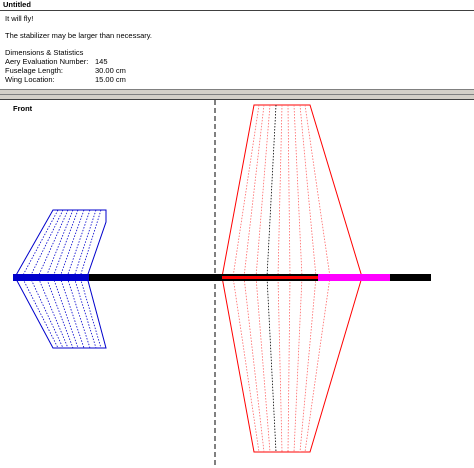 The width and height of the screenshot is (474, 468). Describe the element at coordinates (110, 70) in the screenshot. I see `stat-value-fuselage: 30.00 cm` at that location.